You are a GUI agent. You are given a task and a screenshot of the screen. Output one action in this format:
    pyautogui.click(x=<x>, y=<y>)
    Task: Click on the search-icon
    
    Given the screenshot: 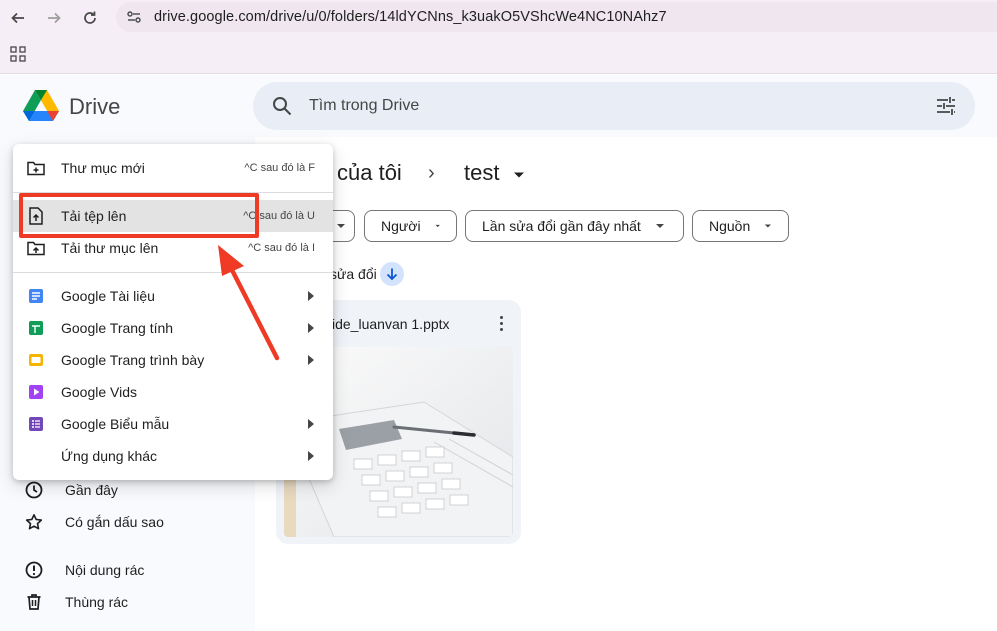 What is the action you would take?
    pyautogui.click(x=282, y=106)
    